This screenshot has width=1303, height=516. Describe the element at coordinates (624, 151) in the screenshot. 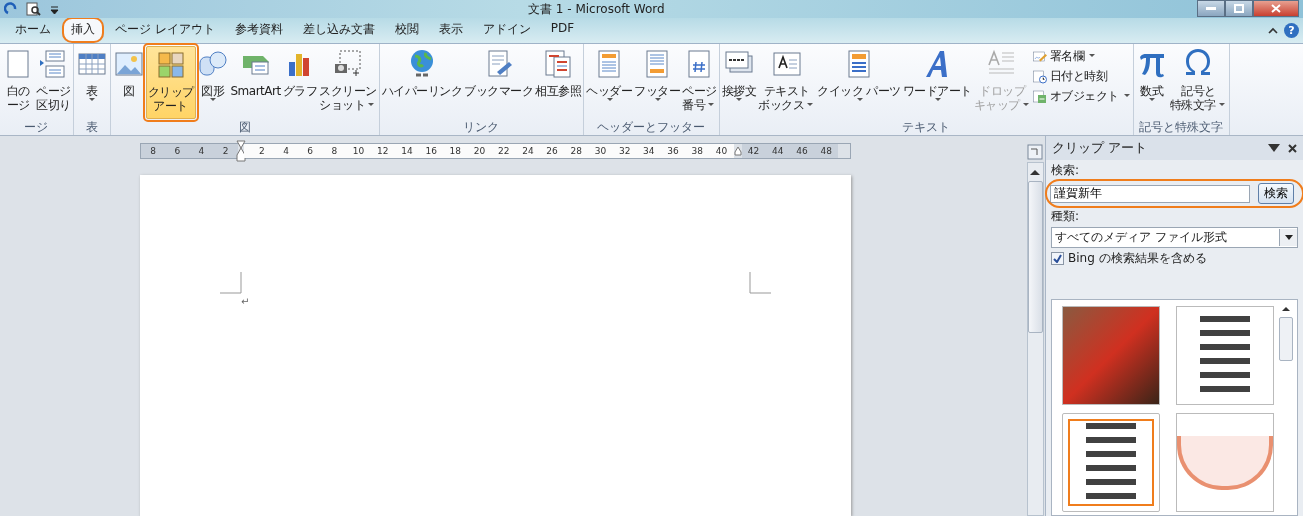

I see `ruler-number: 32` at that location.